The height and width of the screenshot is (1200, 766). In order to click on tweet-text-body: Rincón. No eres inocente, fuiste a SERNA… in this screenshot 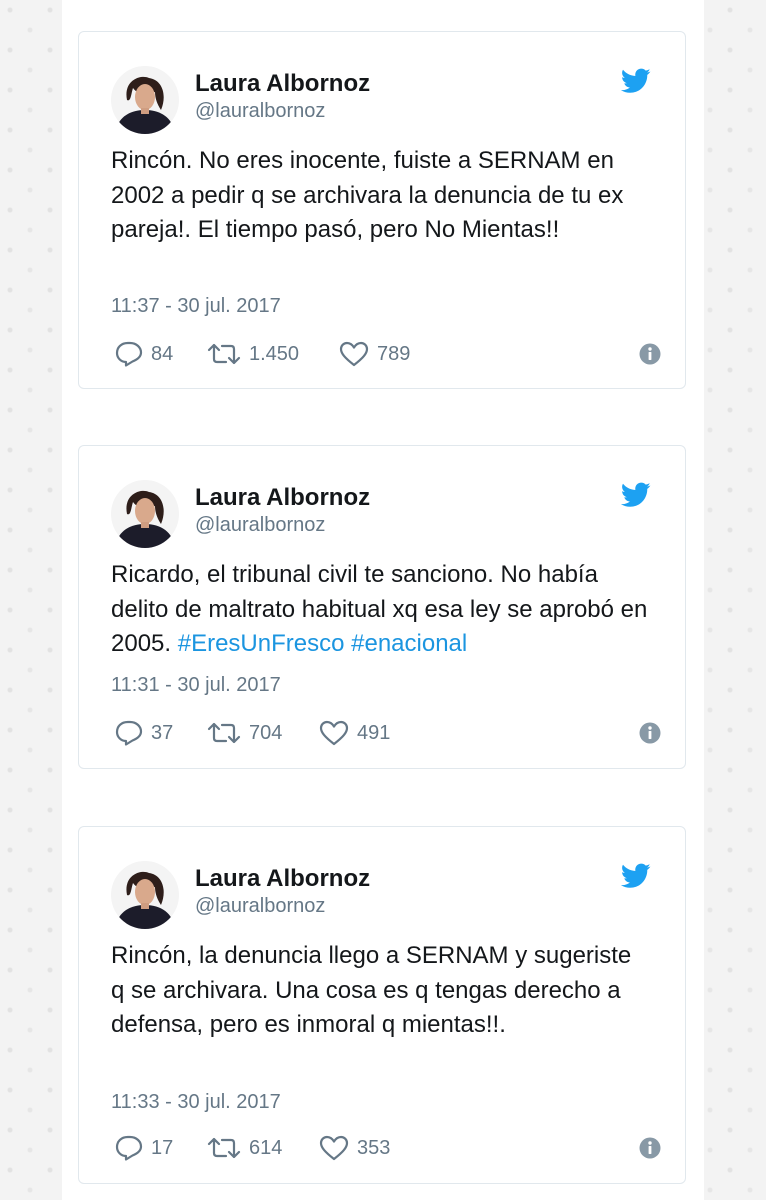, I will do `click(367, 195)`.